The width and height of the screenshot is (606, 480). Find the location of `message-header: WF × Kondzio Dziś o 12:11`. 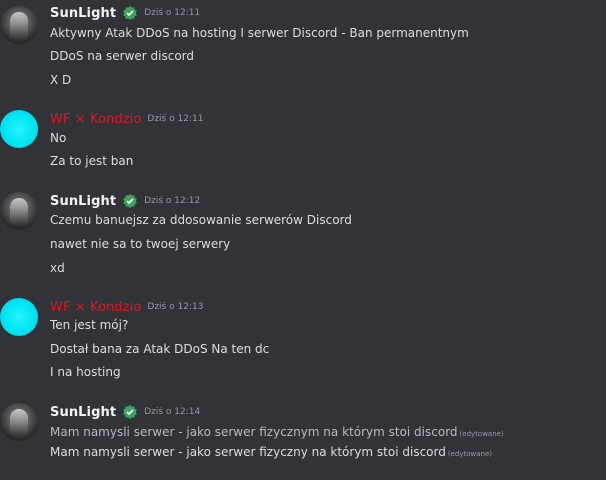

message-header: WF × Kondzio Dziś o 12:11 is located at coordinates (126, 119).